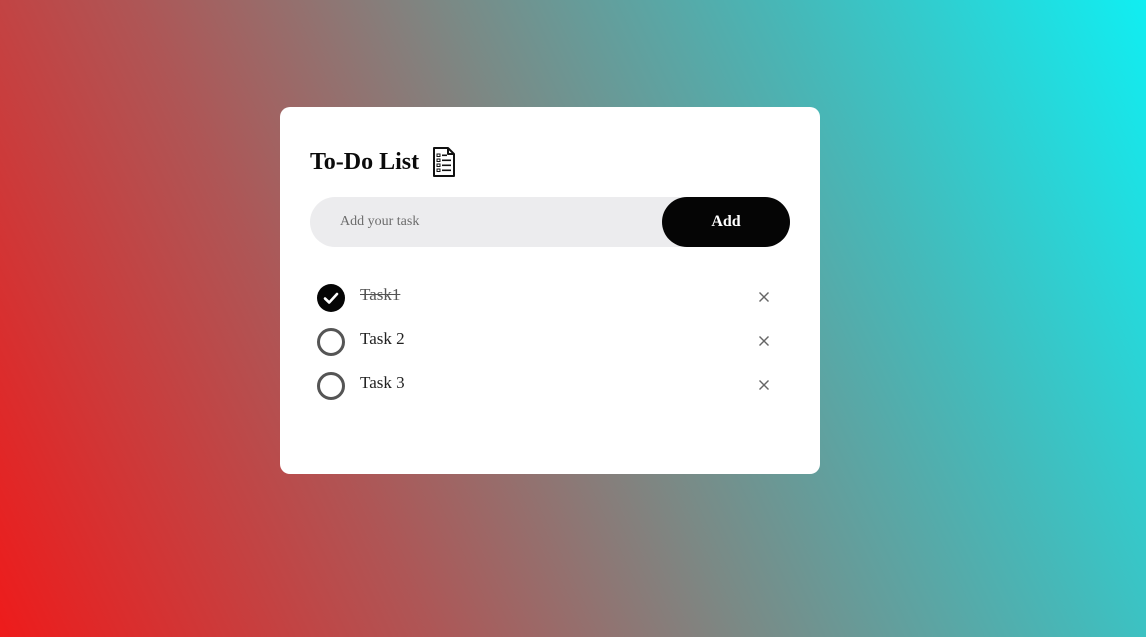 The width and height of the screenshot is (1146, 637). I want to click on task-input-bar: Add, so click(550, 222).